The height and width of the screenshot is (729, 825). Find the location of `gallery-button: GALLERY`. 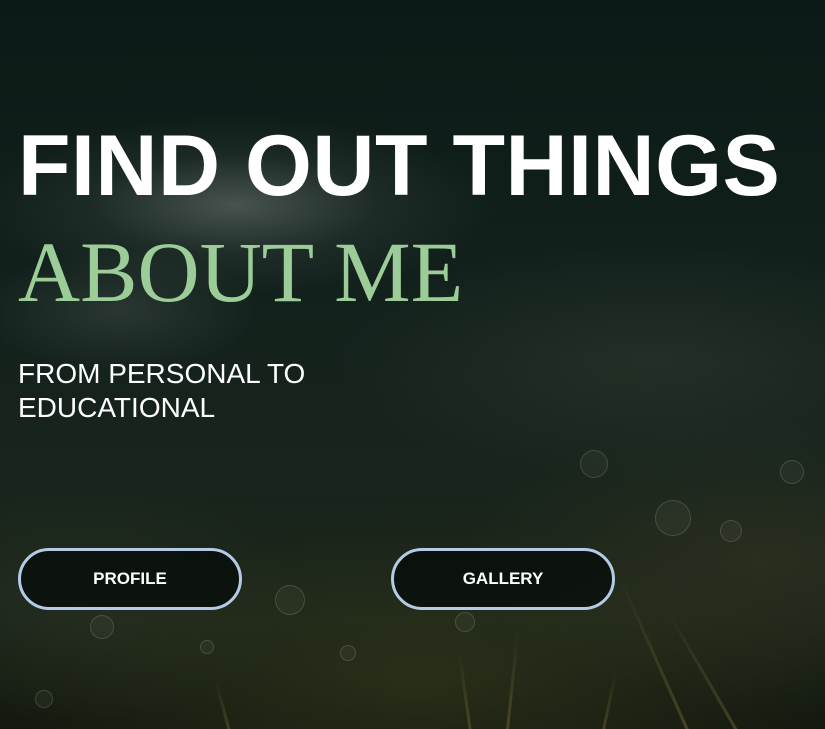

gallery-button: GALLERY is located at coordinates (503, 579).